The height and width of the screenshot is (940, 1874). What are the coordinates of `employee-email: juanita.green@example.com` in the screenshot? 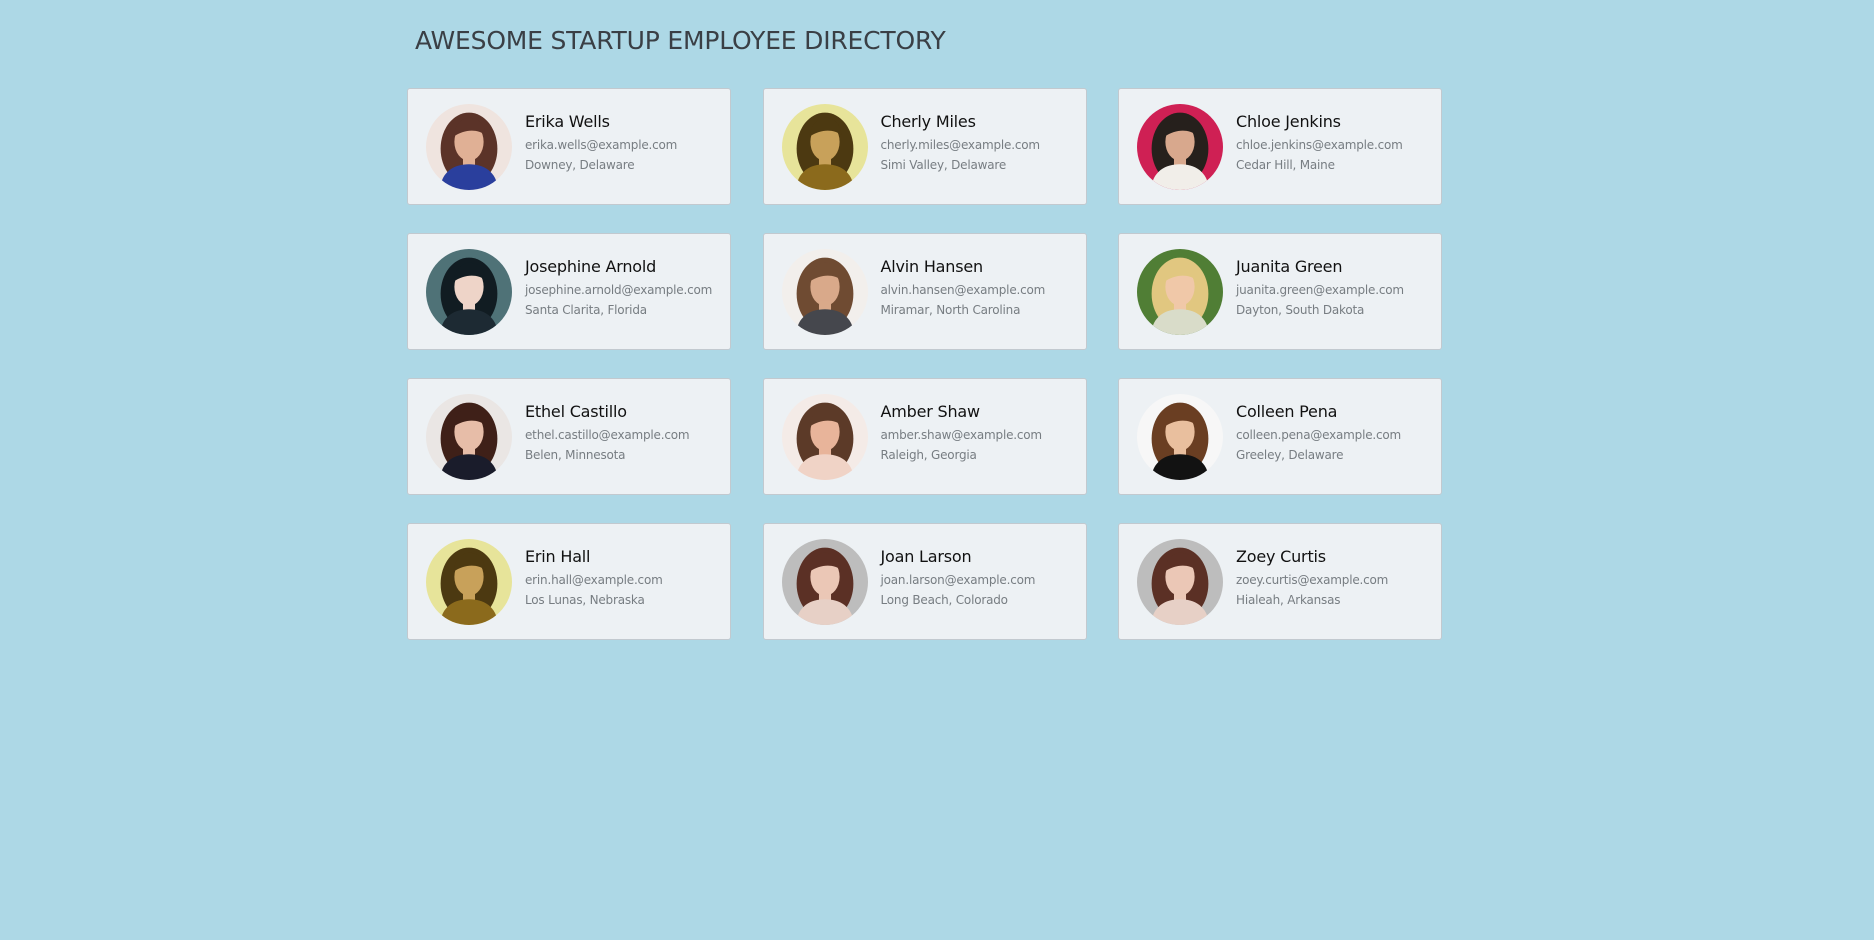 It's located at (1320, 290).